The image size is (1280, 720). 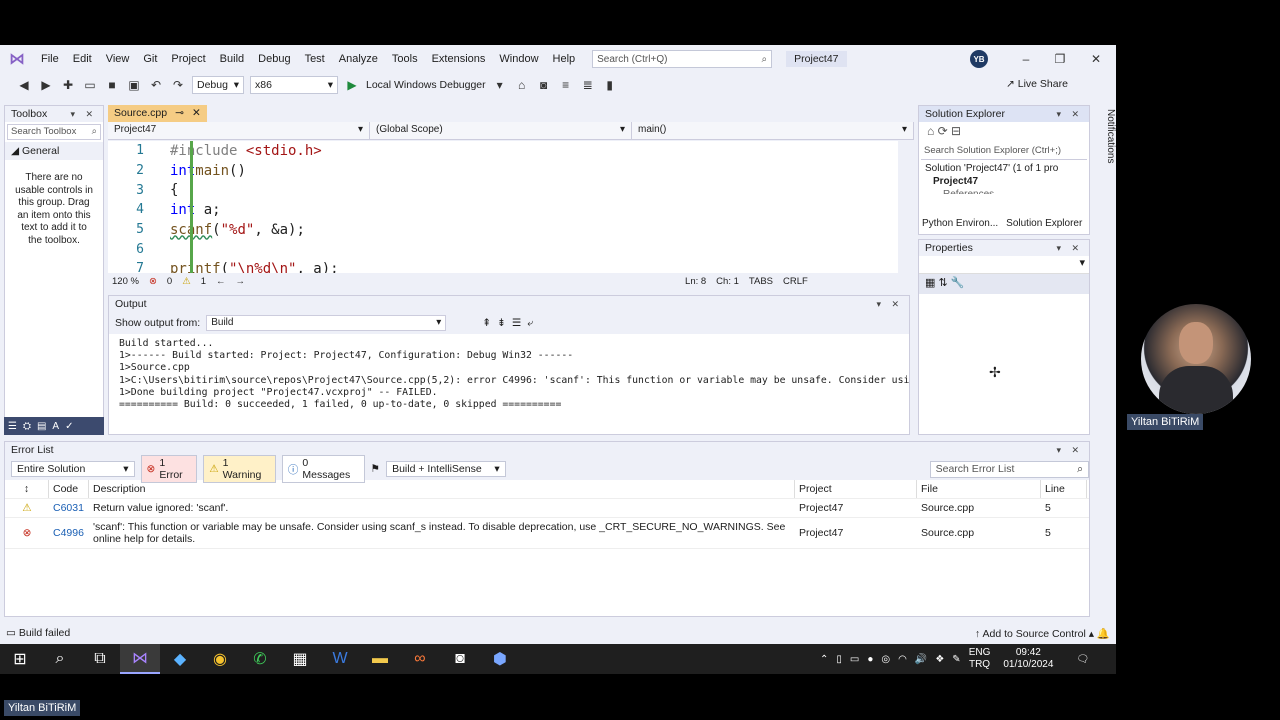 What do you see at coordinates (380, 659) in the screenshot?
I see `file-explorer-icon: ▬` at bounding box center [380, 659].